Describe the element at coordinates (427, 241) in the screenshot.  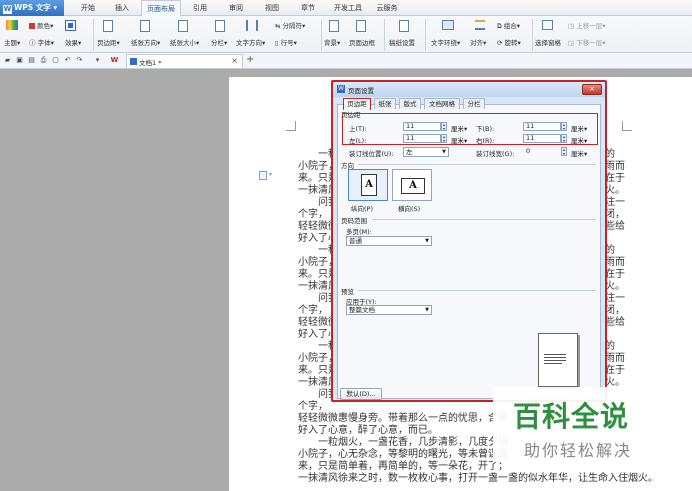
I see `chevron-down-icon: ▼` at that location.